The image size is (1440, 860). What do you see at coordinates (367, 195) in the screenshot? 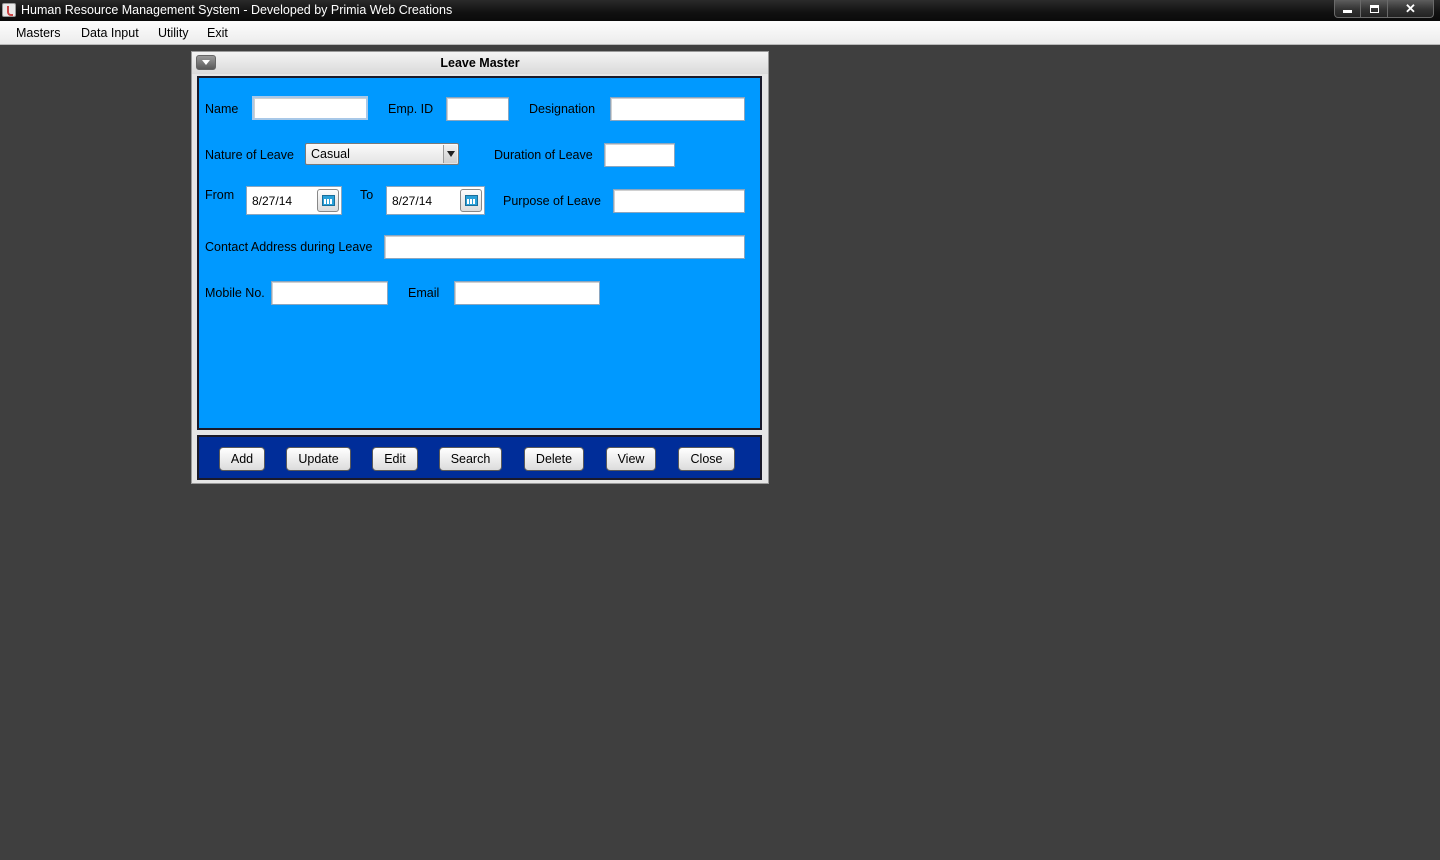
I see `to-label: To` at bounding box center [367, 195].